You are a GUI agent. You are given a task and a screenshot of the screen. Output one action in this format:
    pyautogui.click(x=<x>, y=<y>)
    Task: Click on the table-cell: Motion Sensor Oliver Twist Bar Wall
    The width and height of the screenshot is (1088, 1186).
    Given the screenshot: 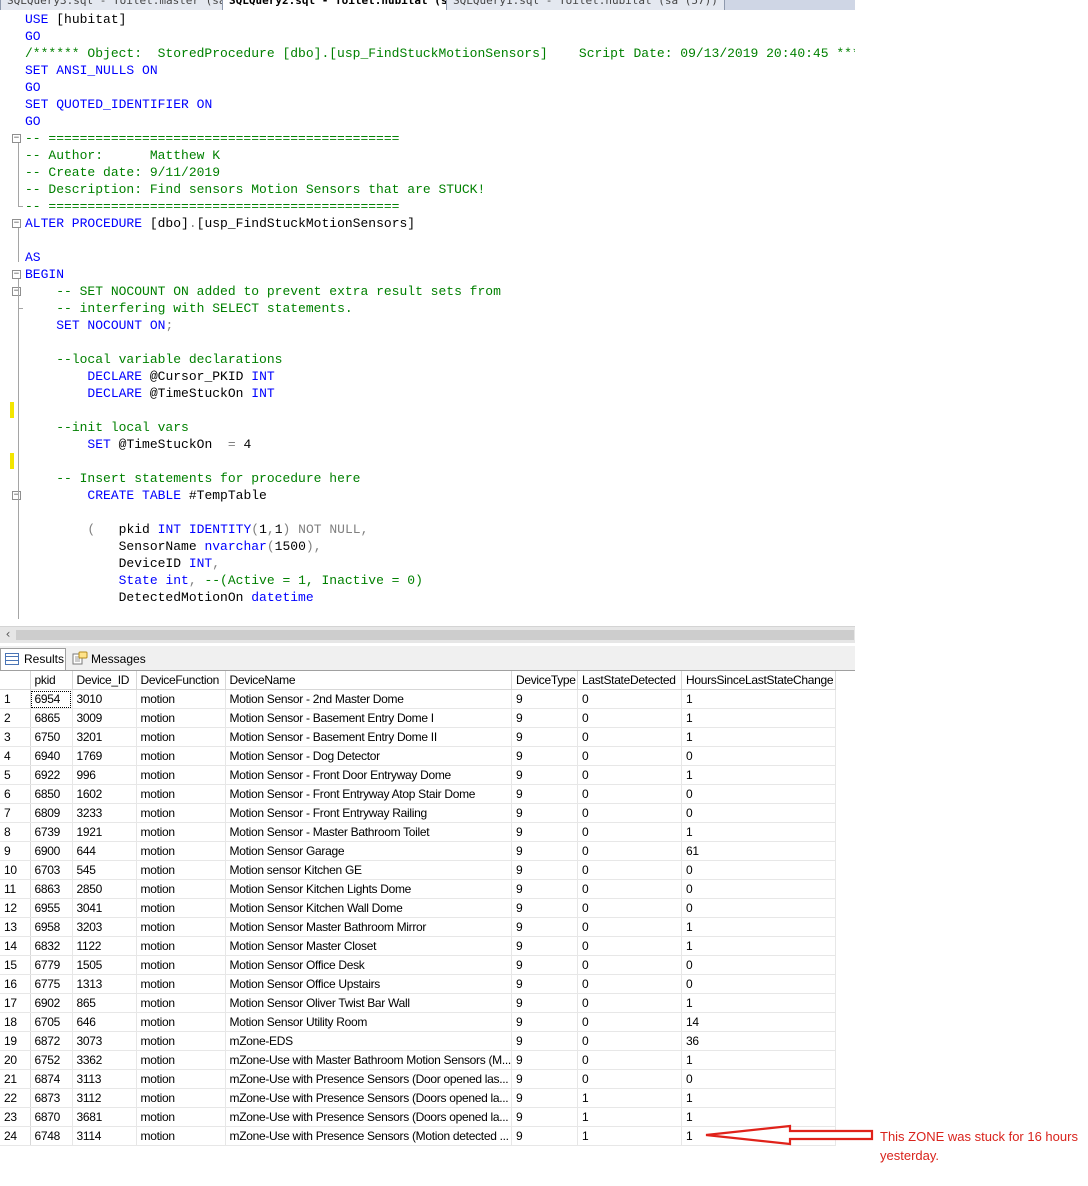 What is the action you would take?
    pyautogui.click(x=368, y=1003)
    